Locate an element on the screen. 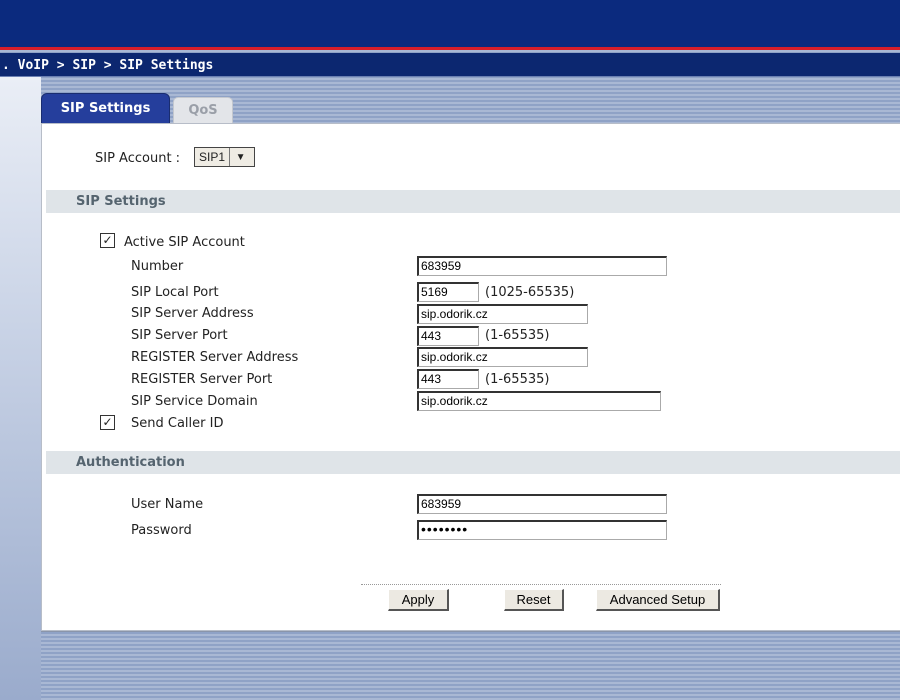 This screenshot has height=700, width=900. section-sip-settings: SIP Settings is located at coordinates (473, 201).